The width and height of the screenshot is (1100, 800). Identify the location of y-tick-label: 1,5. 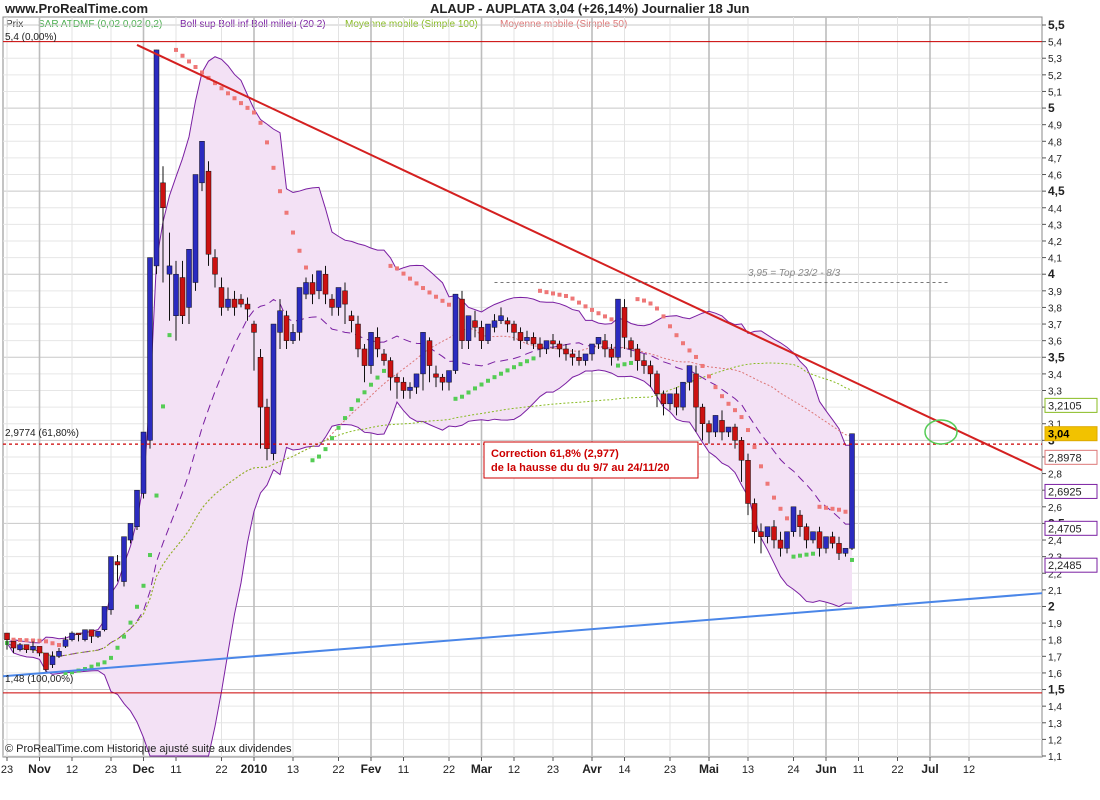
(1056, 690).